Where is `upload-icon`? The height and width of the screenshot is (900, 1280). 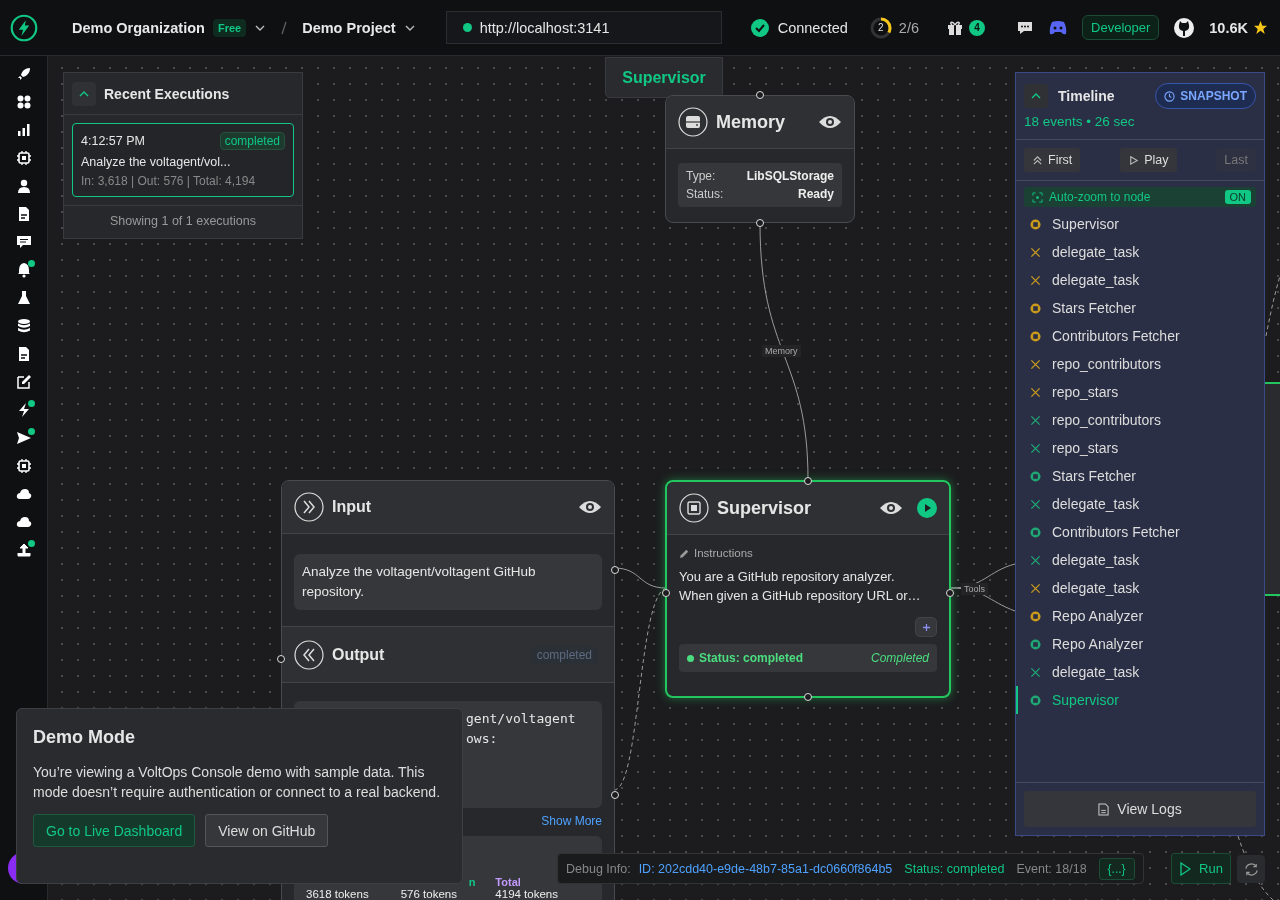 upload-icon is located at coordinates (23, 550).